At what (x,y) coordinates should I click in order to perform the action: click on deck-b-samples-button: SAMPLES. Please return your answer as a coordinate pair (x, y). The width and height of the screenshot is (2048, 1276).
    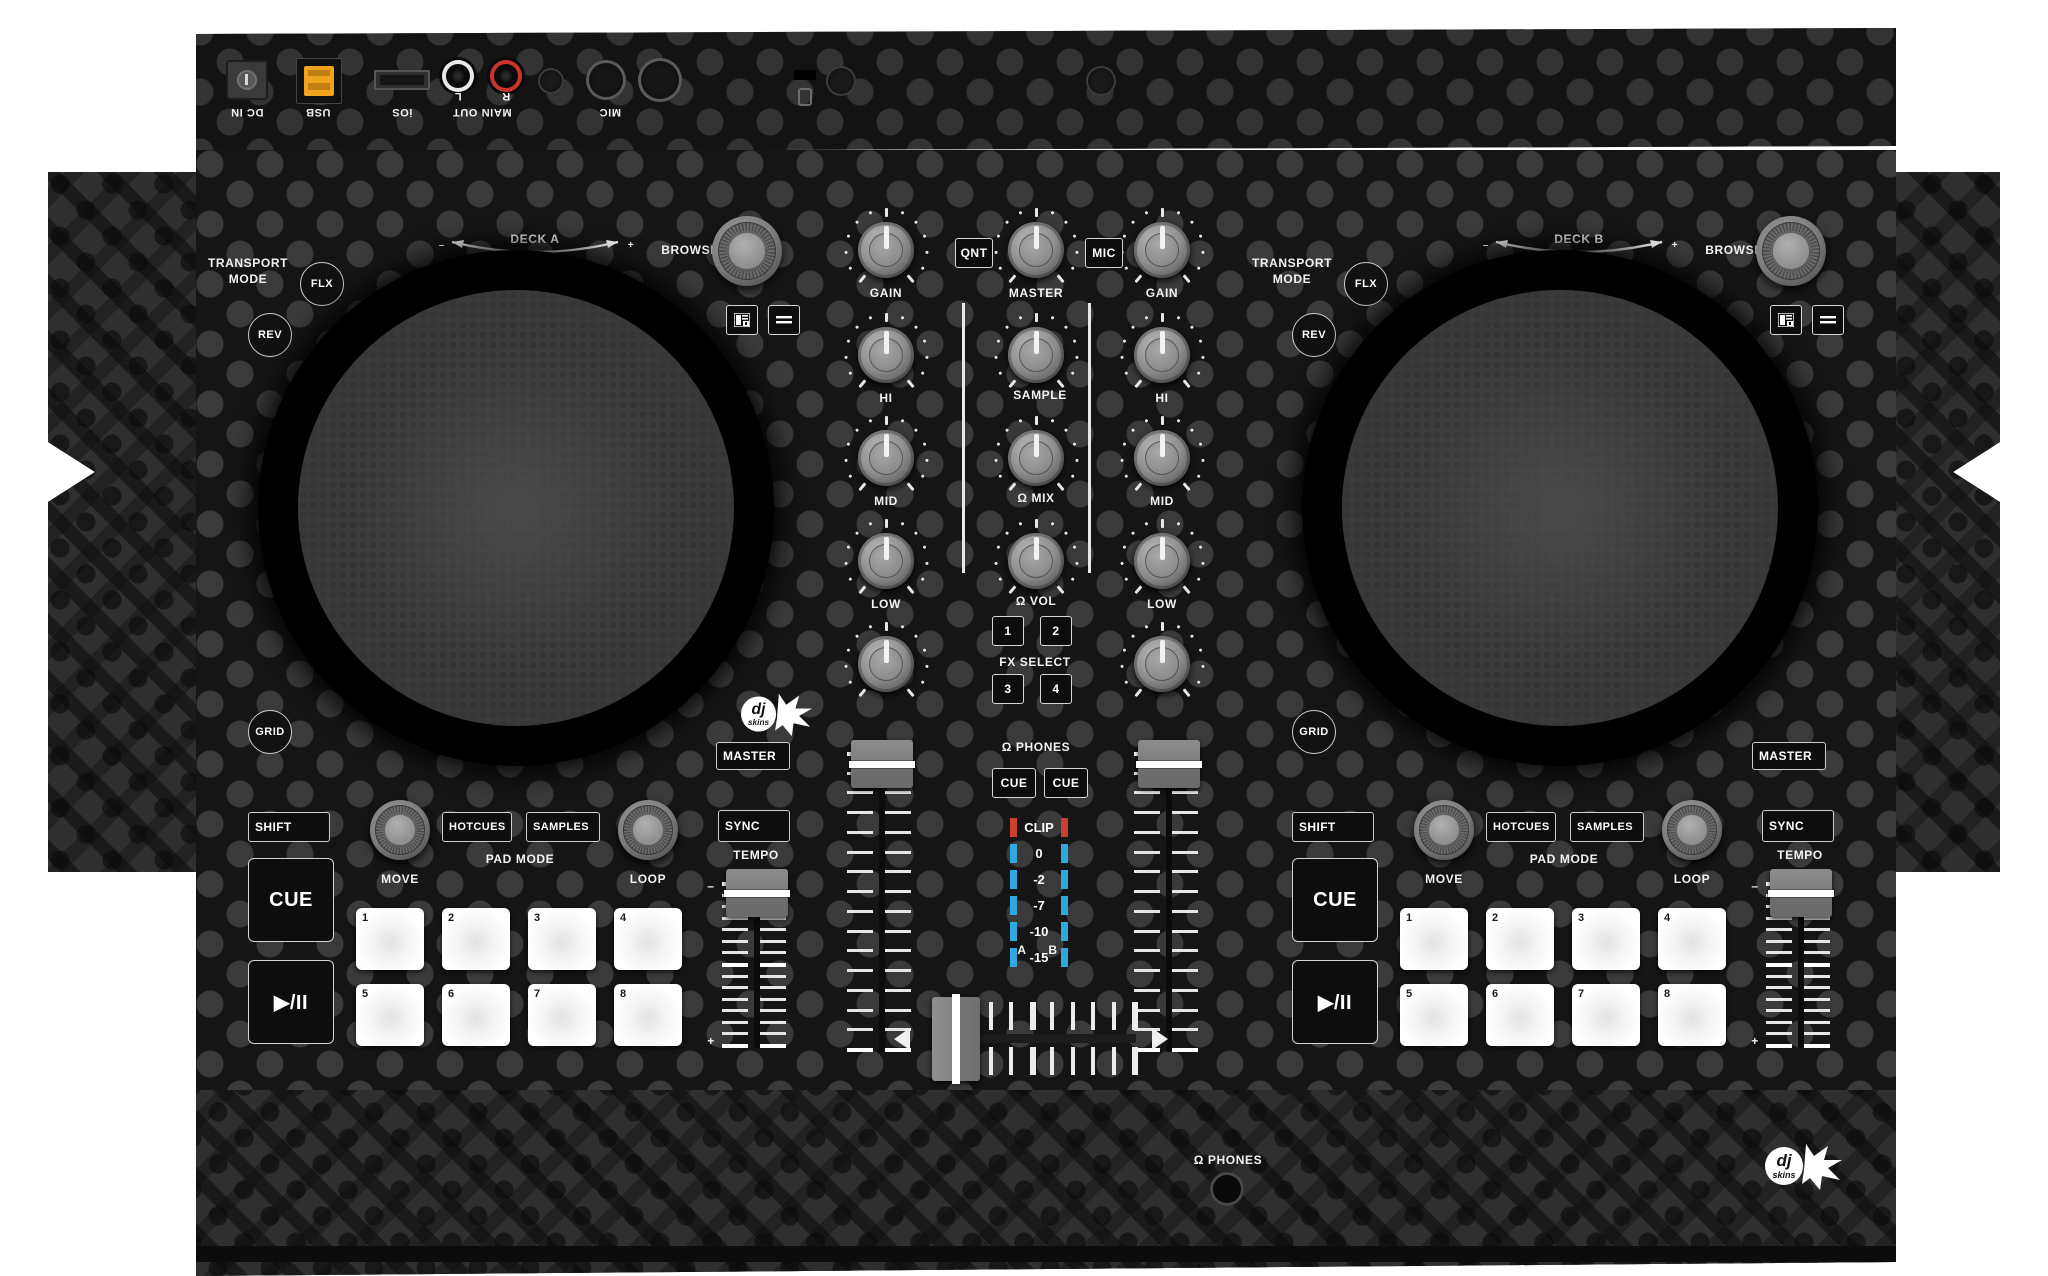
    Looking at the image, I should click on (1607, 827).